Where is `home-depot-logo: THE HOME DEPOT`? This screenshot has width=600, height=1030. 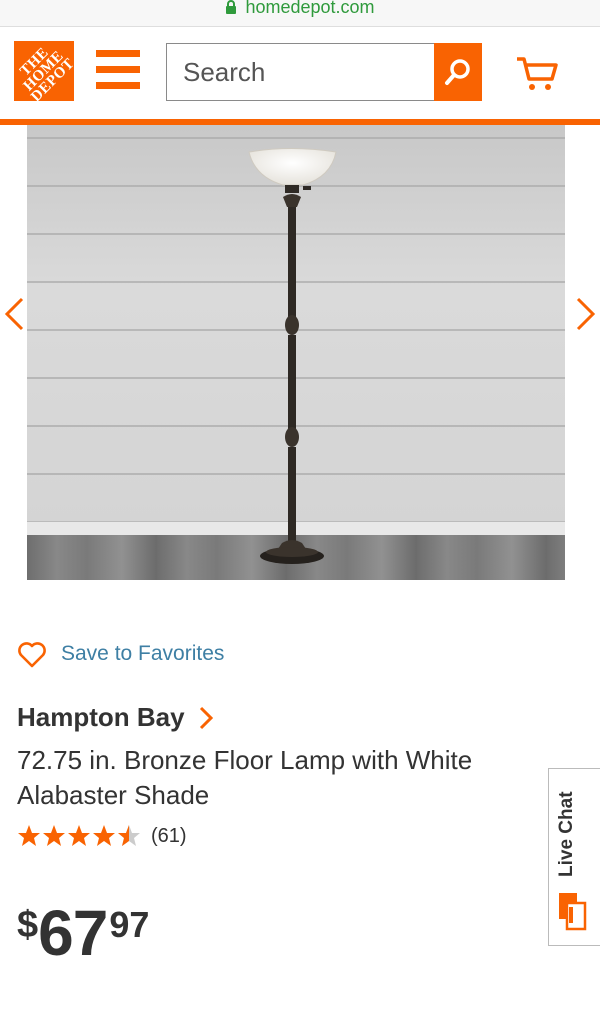
home-depot-logo: THE HOME DEPOT is located at coordinates (44, 71).